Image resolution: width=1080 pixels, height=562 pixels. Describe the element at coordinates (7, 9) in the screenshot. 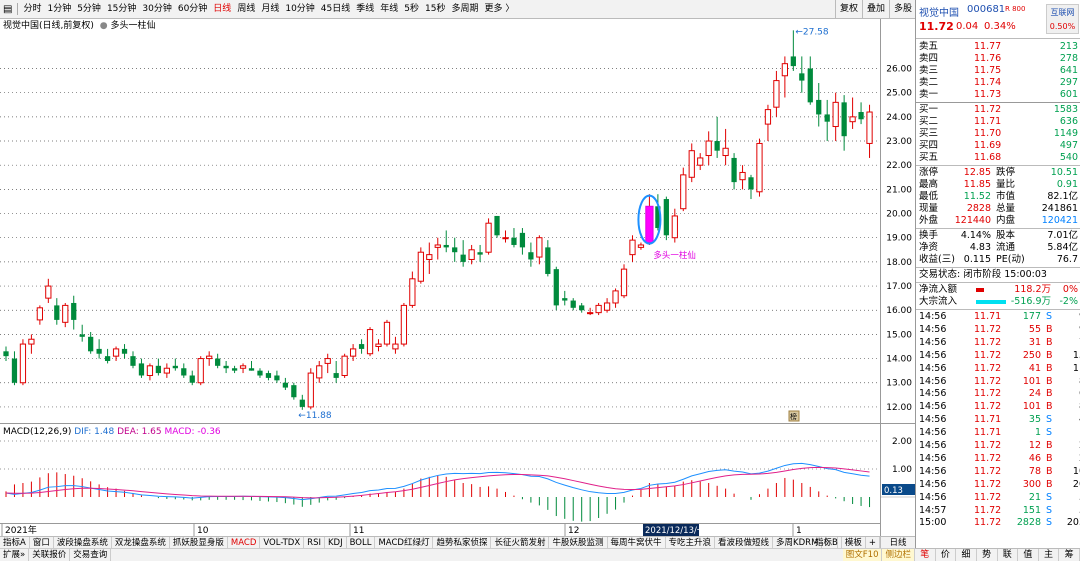

I see `menu-icon: ▤` at that location.